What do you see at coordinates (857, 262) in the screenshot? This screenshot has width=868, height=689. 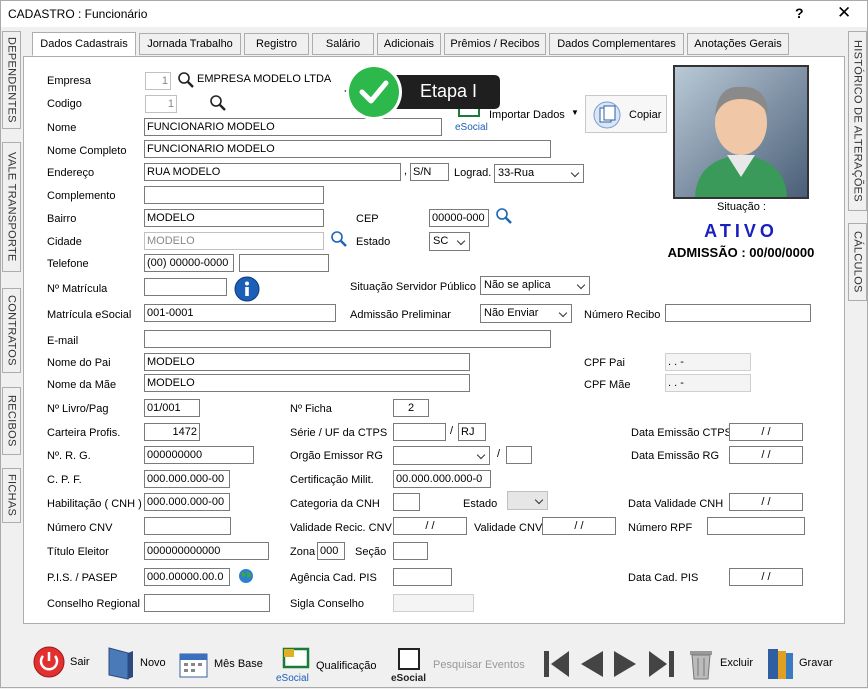 I see `side-tab-calculos: CÁLCULOS` at bounding box center [857, 262].